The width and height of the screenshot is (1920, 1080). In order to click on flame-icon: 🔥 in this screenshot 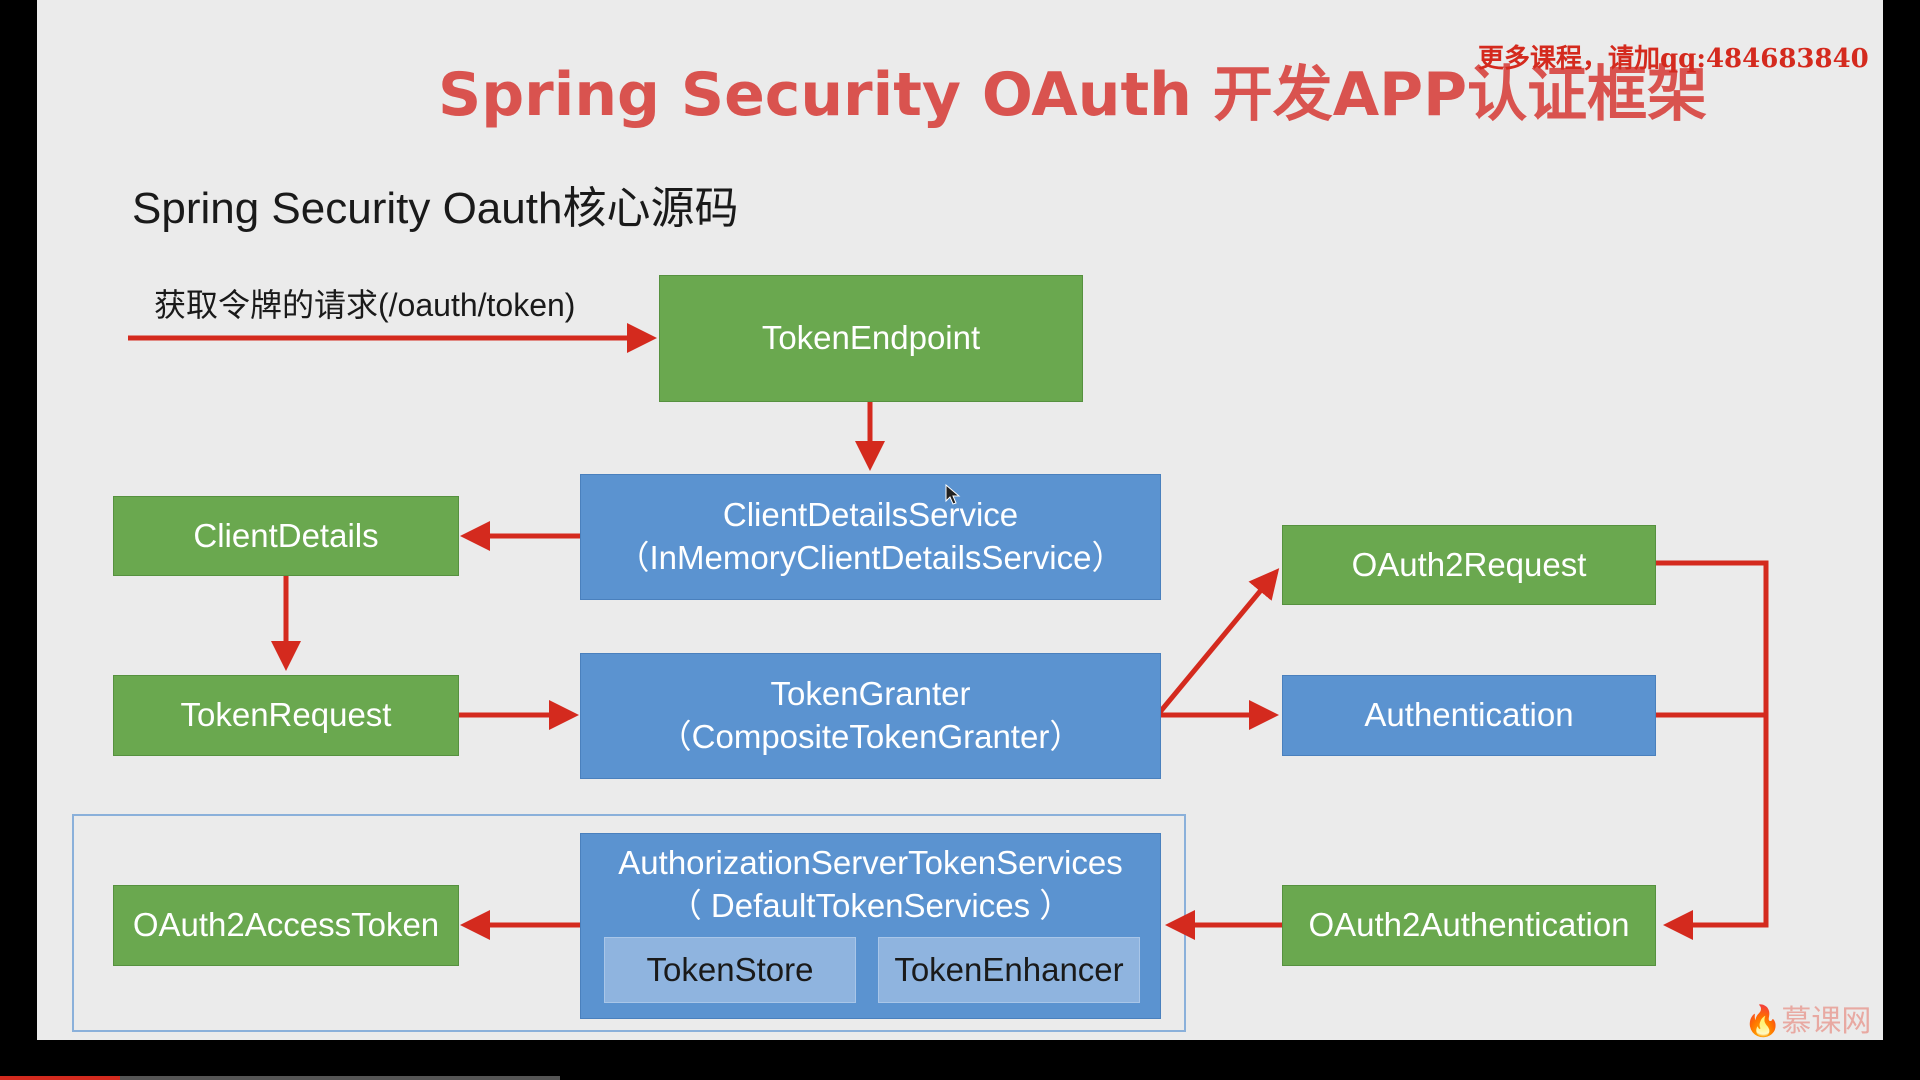, I will do `click(1763, 1021)`.